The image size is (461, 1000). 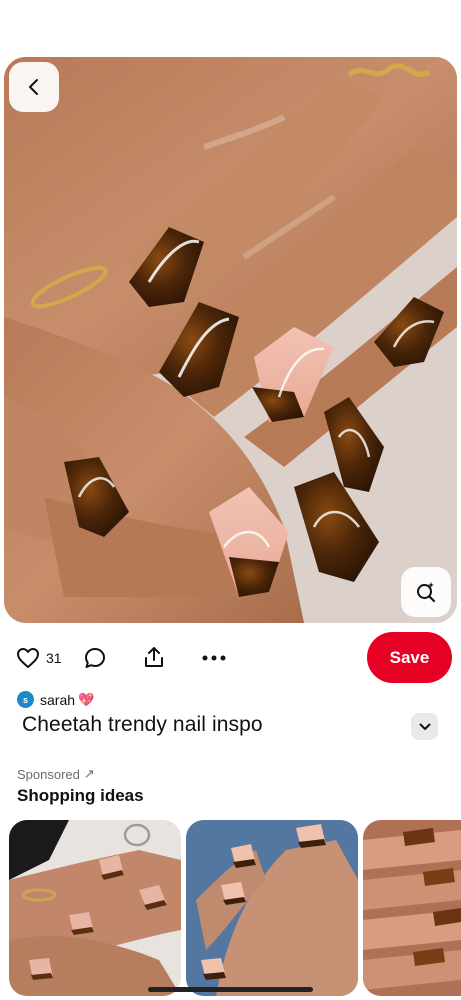 I want to click on creator-name: sarah, so click(x=57, y=700).